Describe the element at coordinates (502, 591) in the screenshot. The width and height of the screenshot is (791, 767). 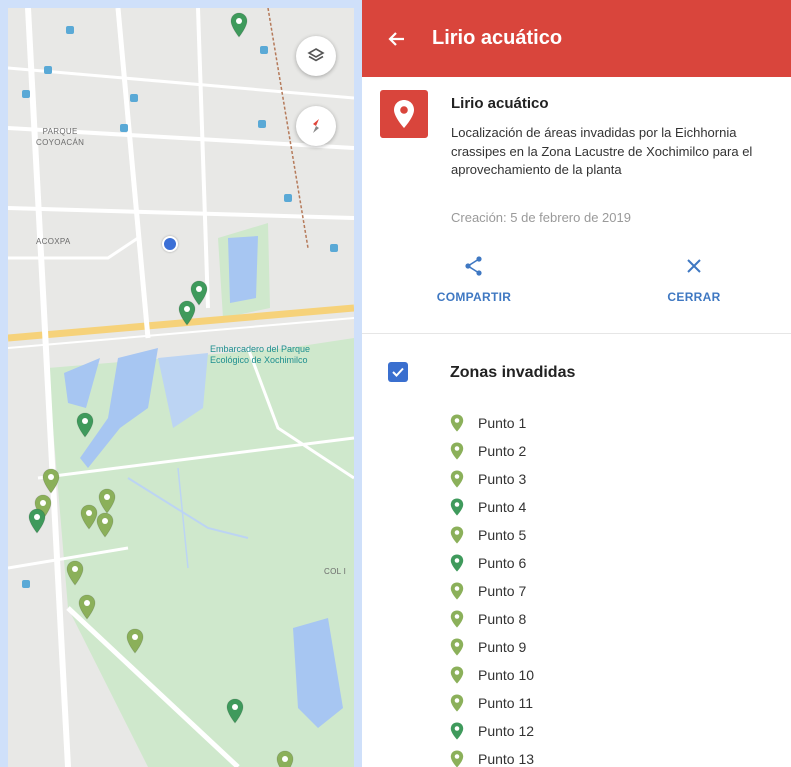
I see `point-label: Punto 7` at that location.